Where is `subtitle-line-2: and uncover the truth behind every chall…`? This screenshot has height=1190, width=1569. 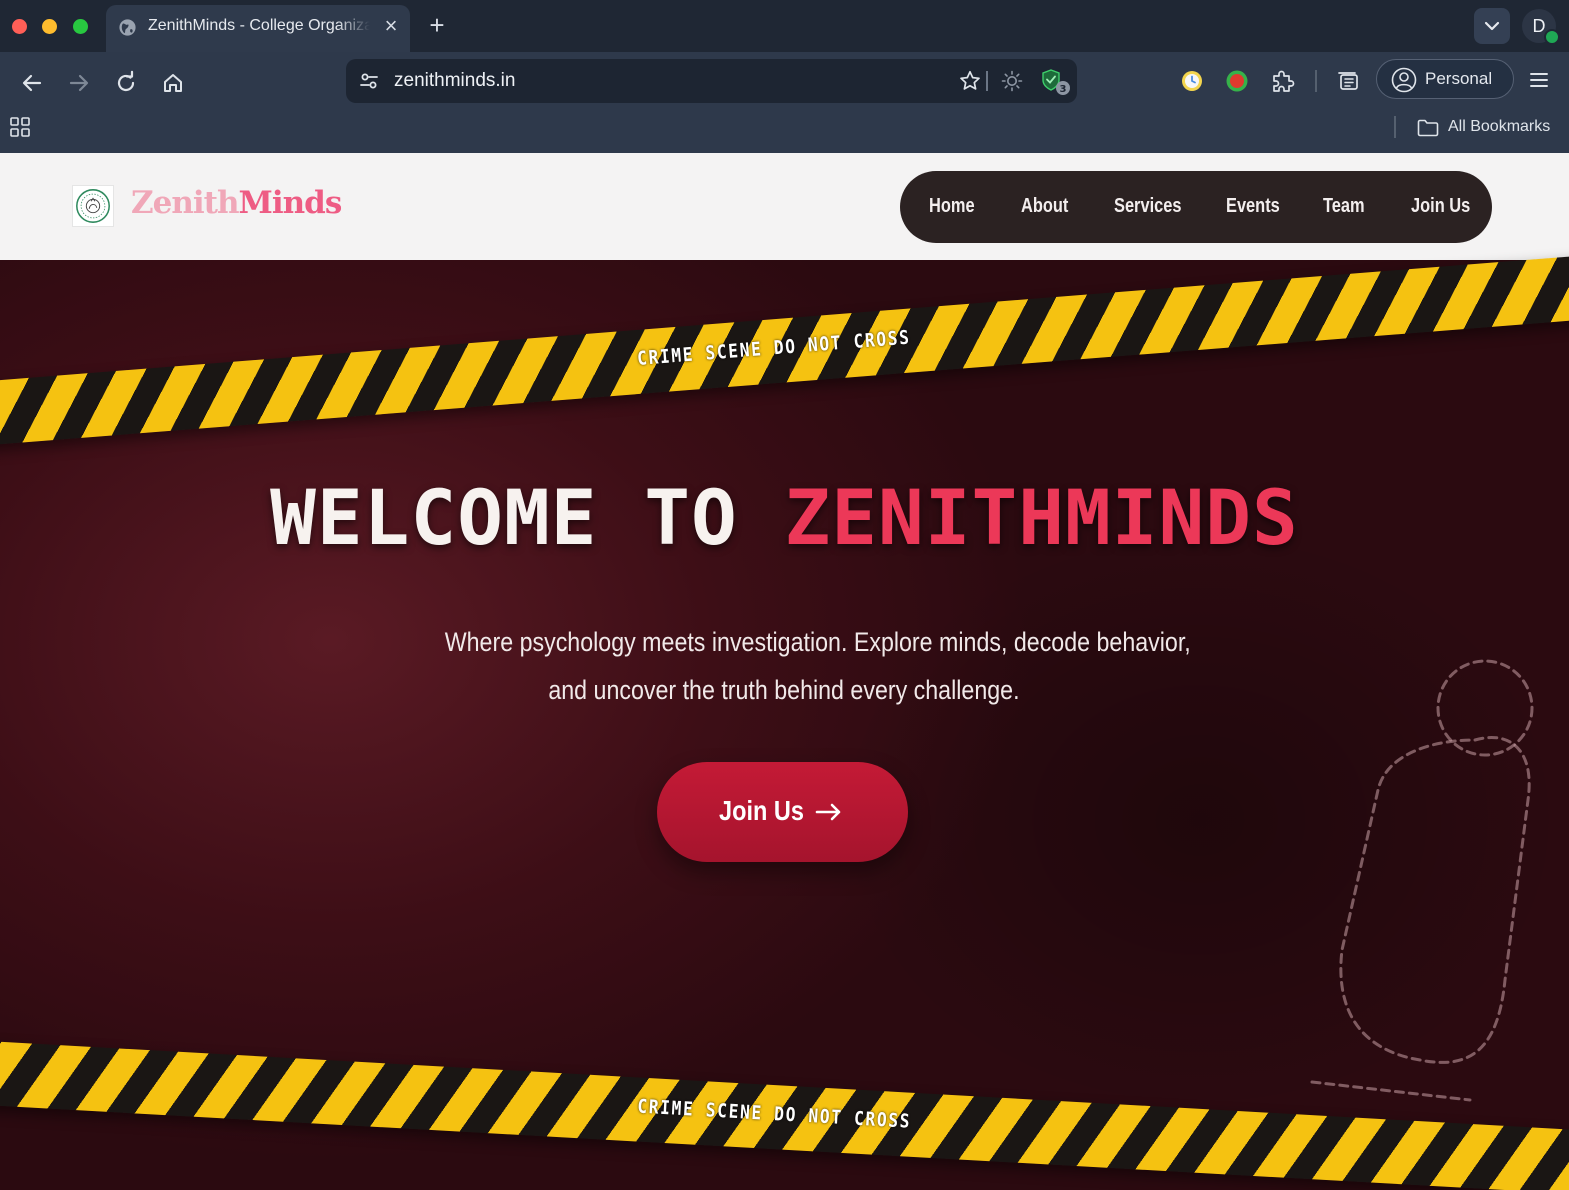 subtitle-line-2: and uncover the truth behind every chall… is located at coordinates (784, 690).